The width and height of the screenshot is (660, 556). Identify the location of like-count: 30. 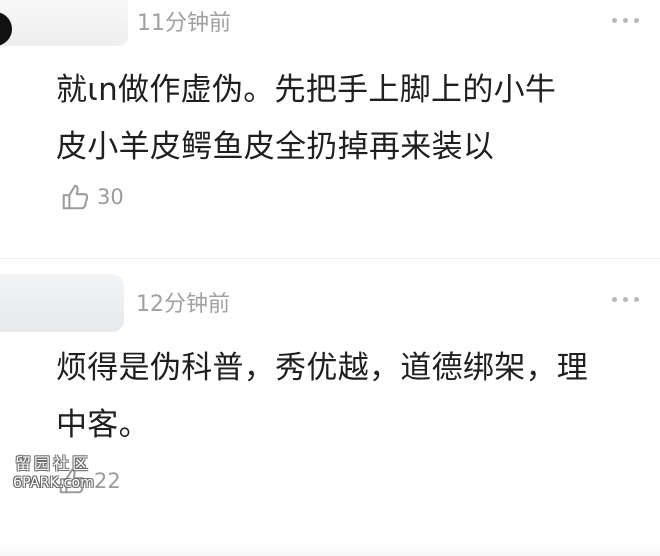
(110, 197).